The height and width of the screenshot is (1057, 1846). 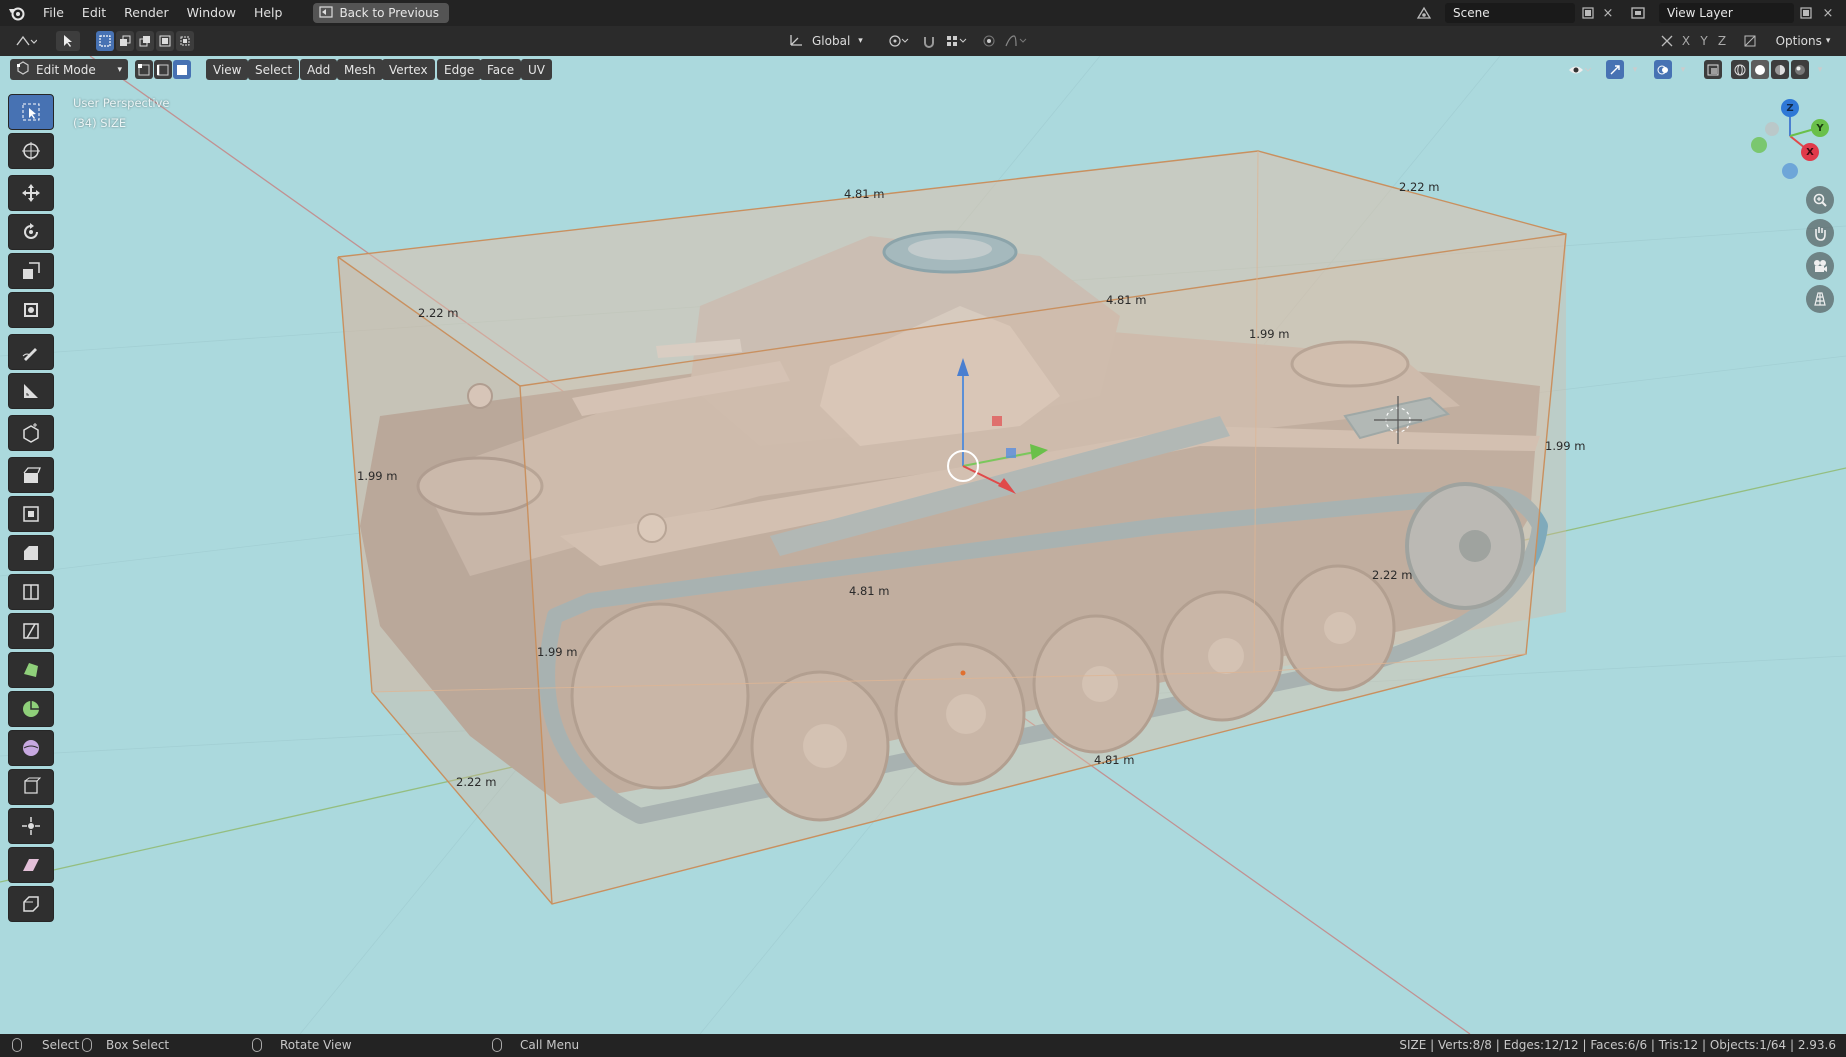 What do you see at coordinates (17, 13) in the screenshot?
I see `blender-logo-icon` at bounding box center [17, 13].